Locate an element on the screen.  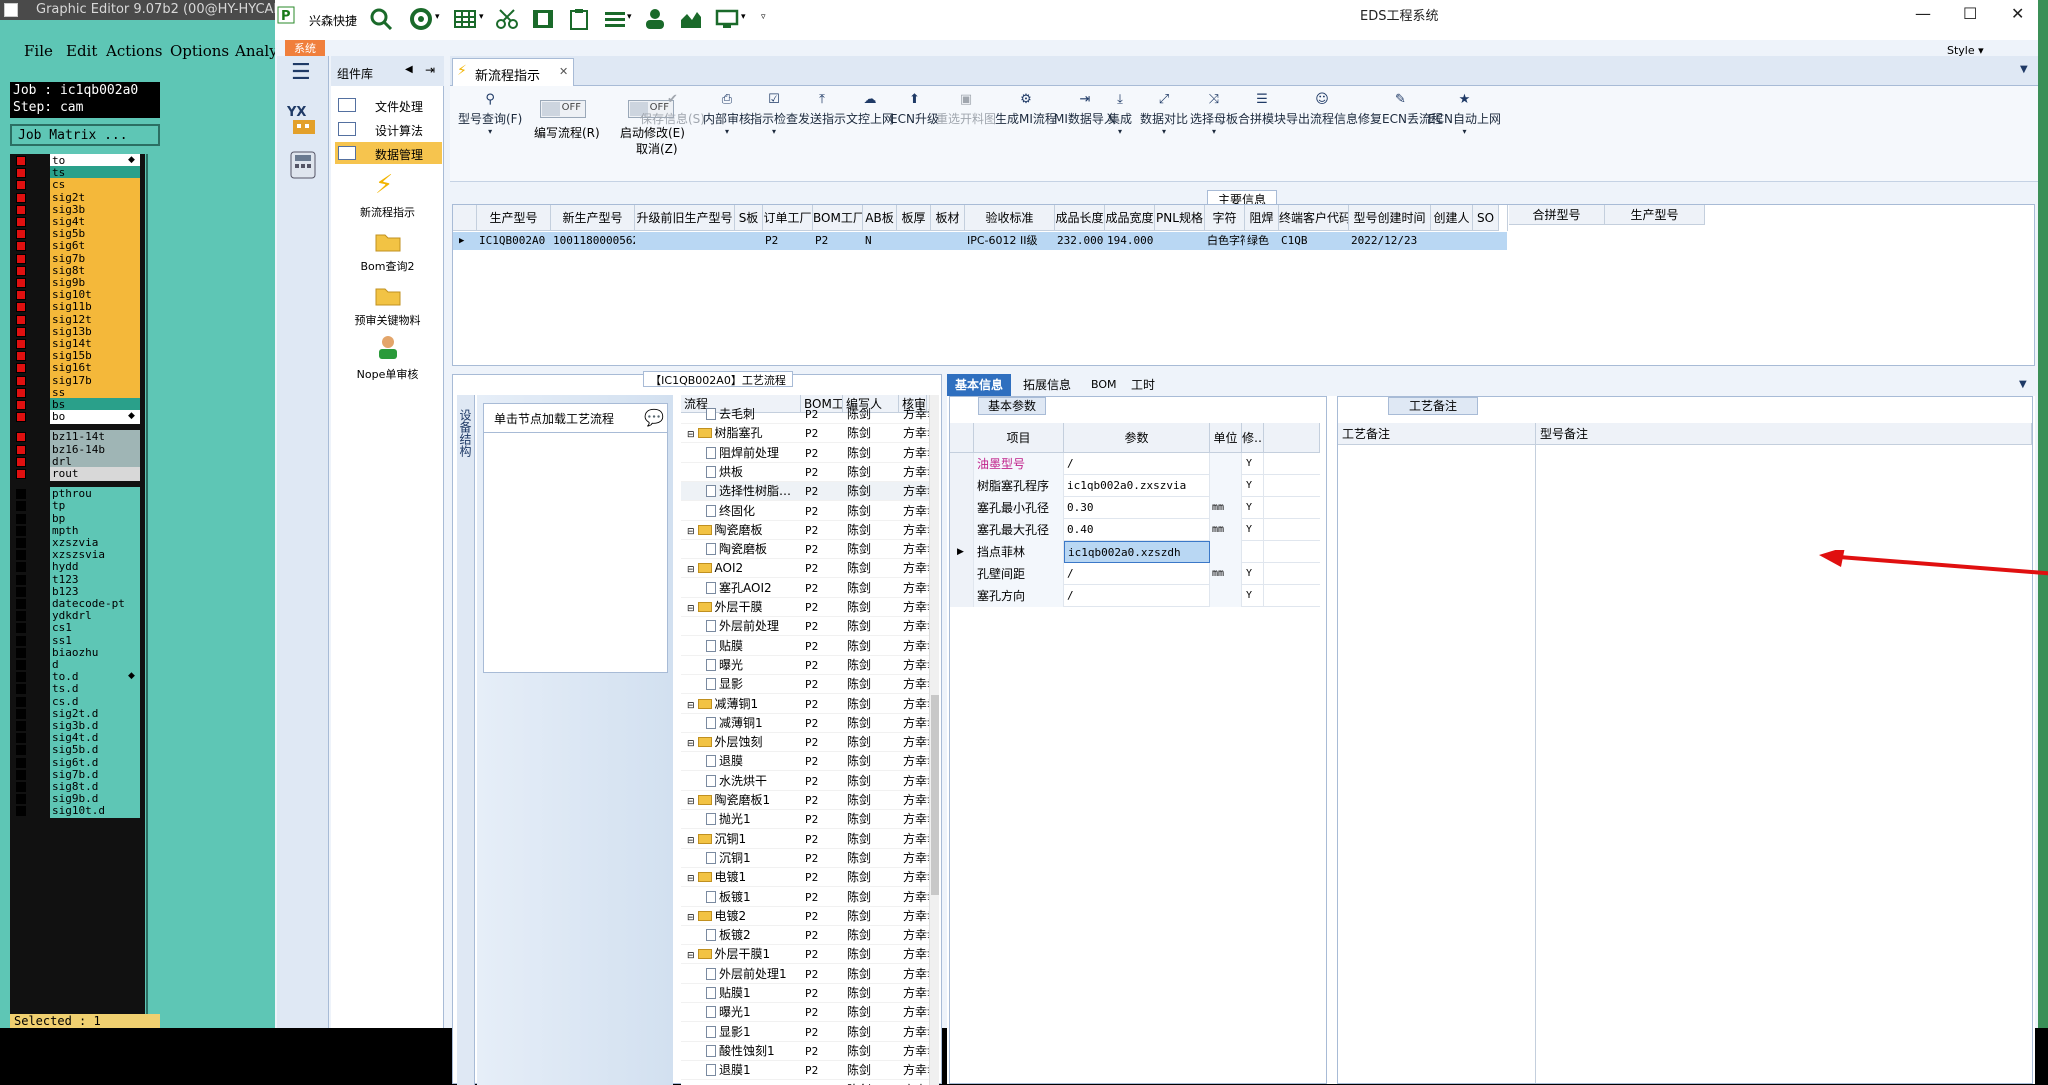
dock-icon: ⇥ is located at coordinates (430, 70).